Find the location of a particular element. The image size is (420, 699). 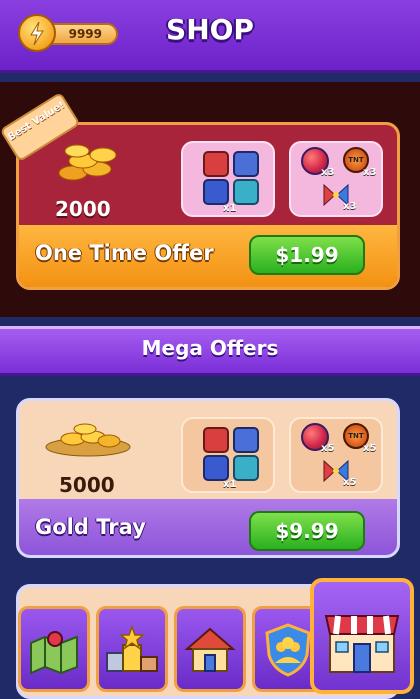

powerups-bundle: x5 TNT x5 x5 is located at coordinates (336, 455).